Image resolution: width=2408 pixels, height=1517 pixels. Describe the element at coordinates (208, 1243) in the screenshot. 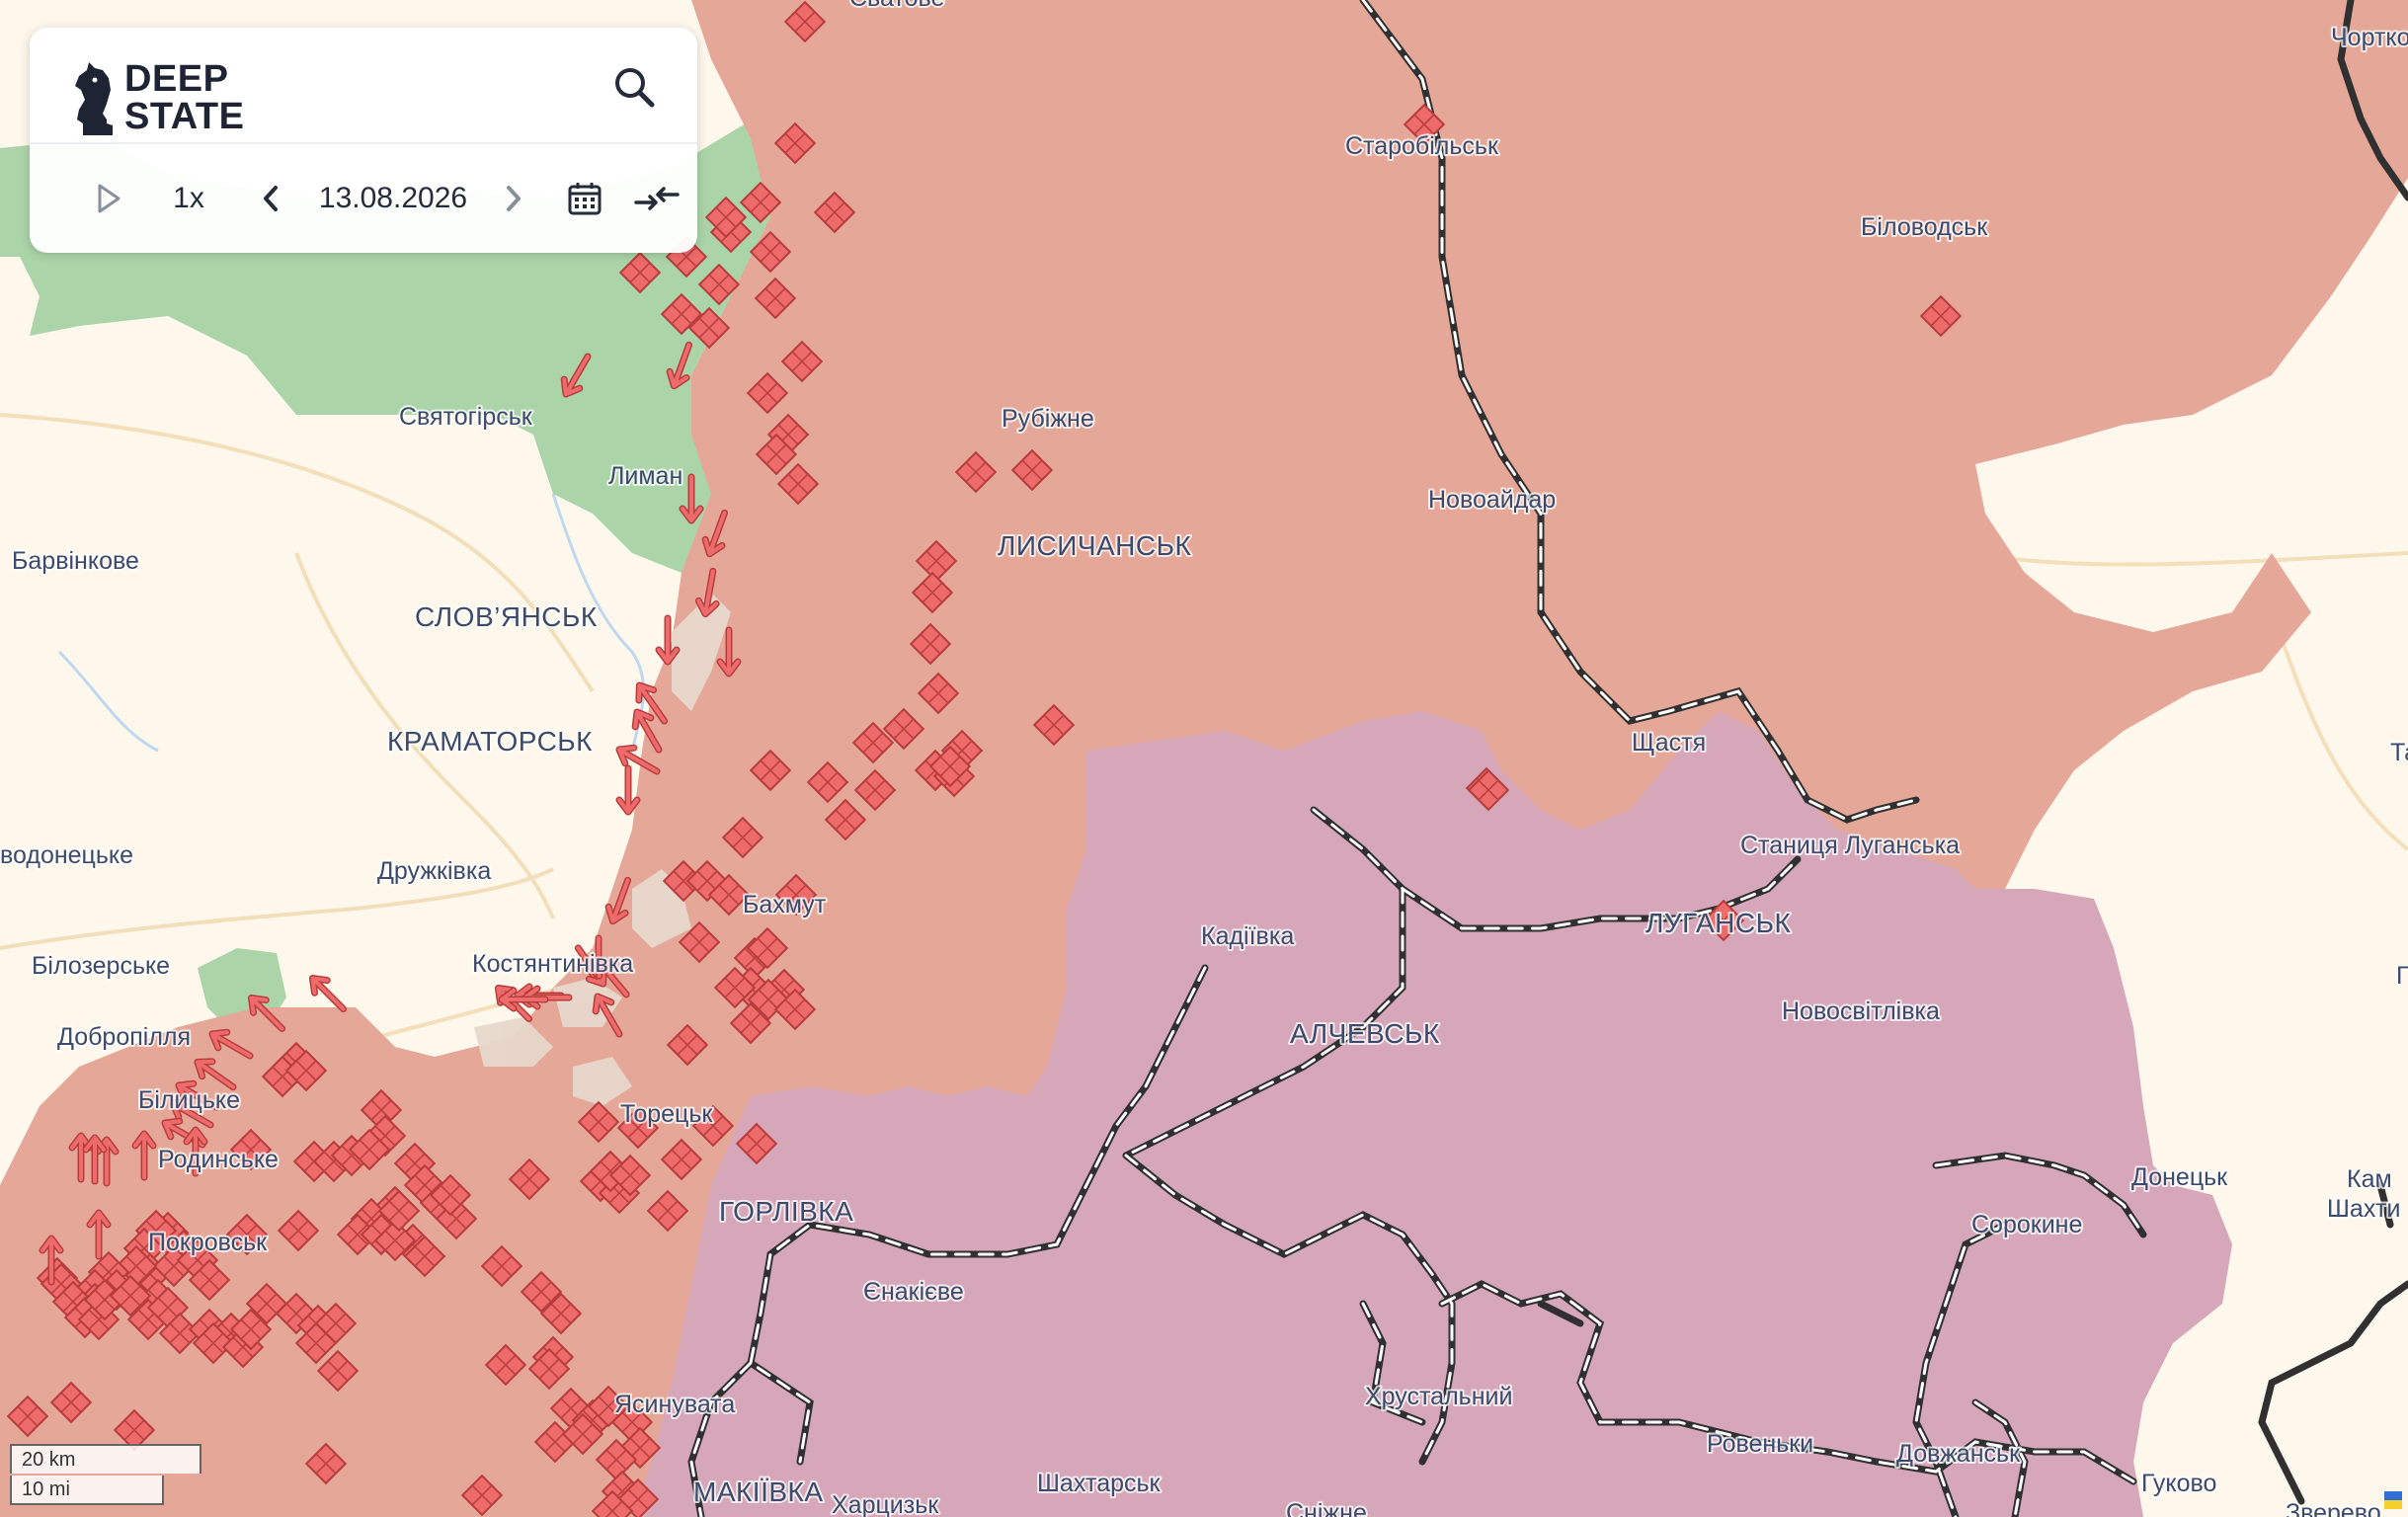

I see `place-label-pokrovsk: Покровськ` at that location.